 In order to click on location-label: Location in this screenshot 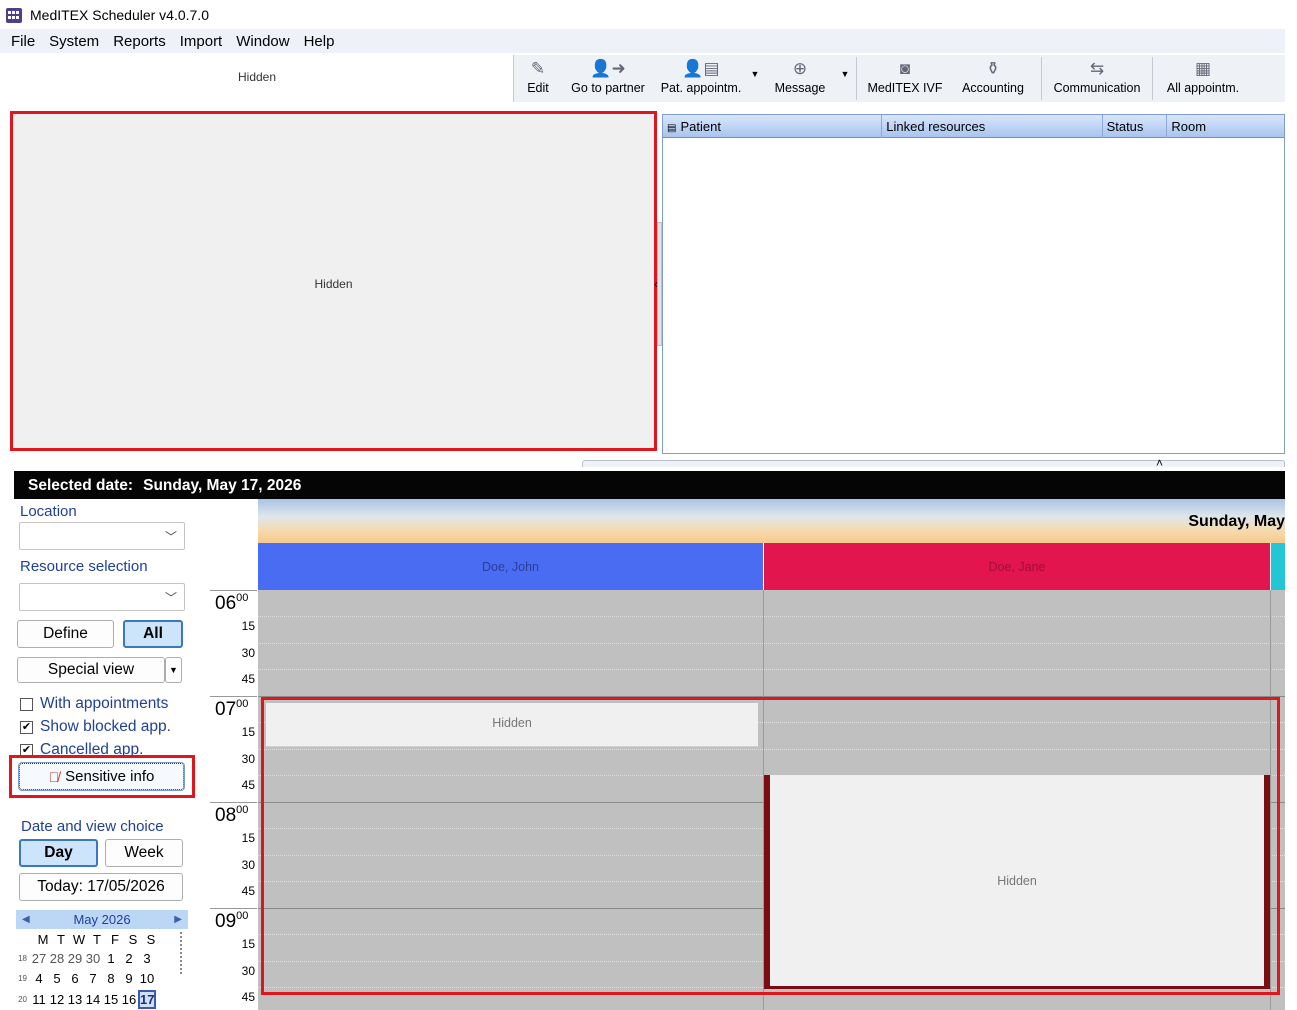, I will do `click(48, 511)`.